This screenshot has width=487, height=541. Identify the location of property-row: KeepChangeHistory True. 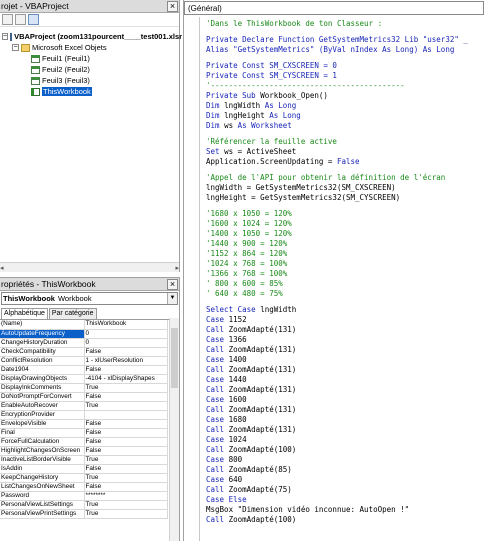
(84, 478).